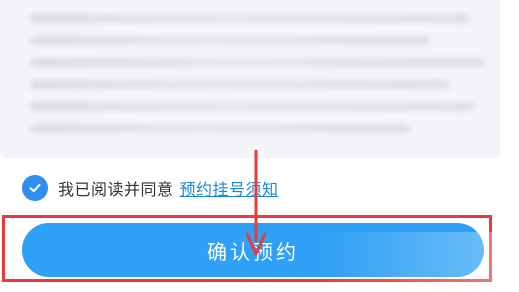  I want to click on agreement-row: 我已阅读并同意 预约挂号须知, so click(150, 188).